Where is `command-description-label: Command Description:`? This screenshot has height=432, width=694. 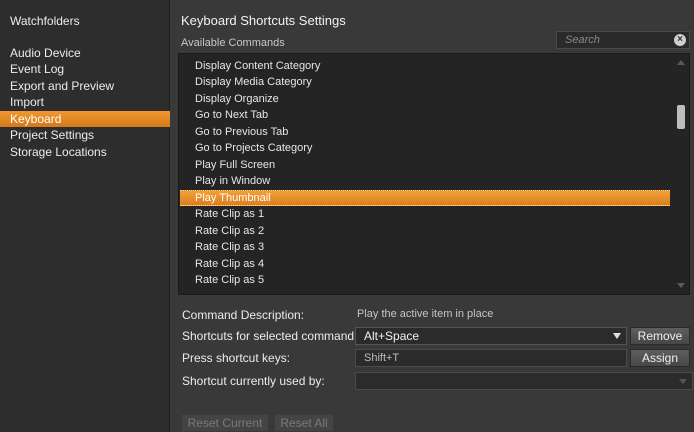
command-description-label: Command Description: is located at coordinates (243, 315).